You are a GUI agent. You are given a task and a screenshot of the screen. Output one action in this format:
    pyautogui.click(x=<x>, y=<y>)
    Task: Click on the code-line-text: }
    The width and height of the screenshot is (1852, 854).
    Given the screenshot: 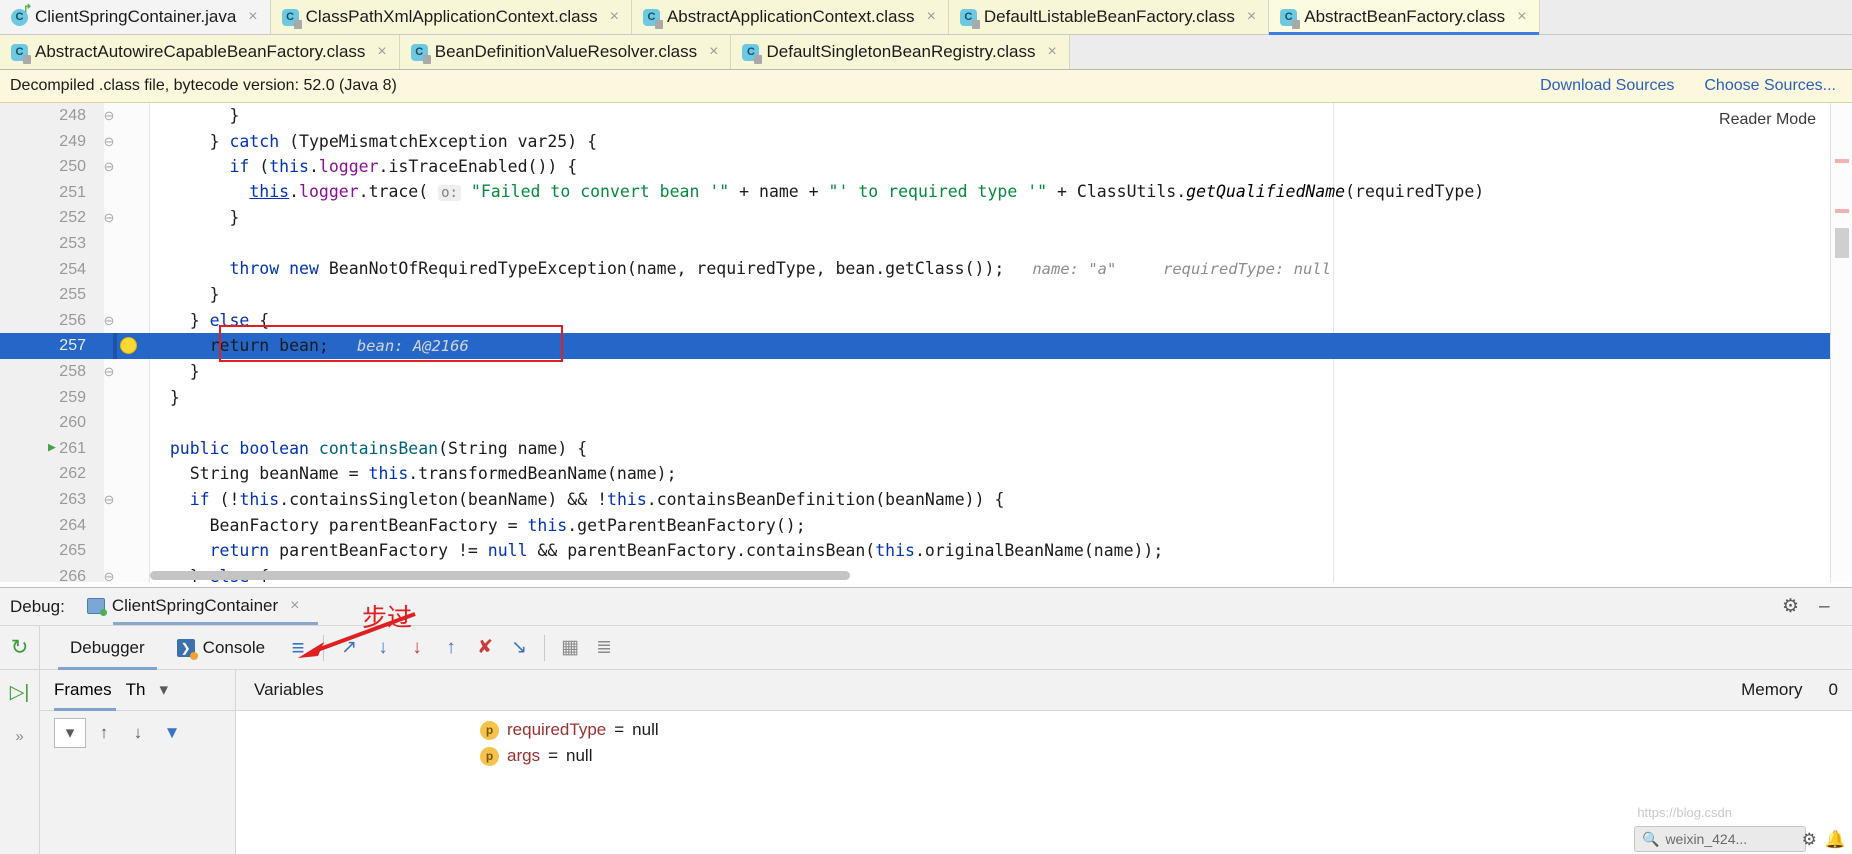 What is the action you would take?
    pyautogui.click(x=185, y=295)
    